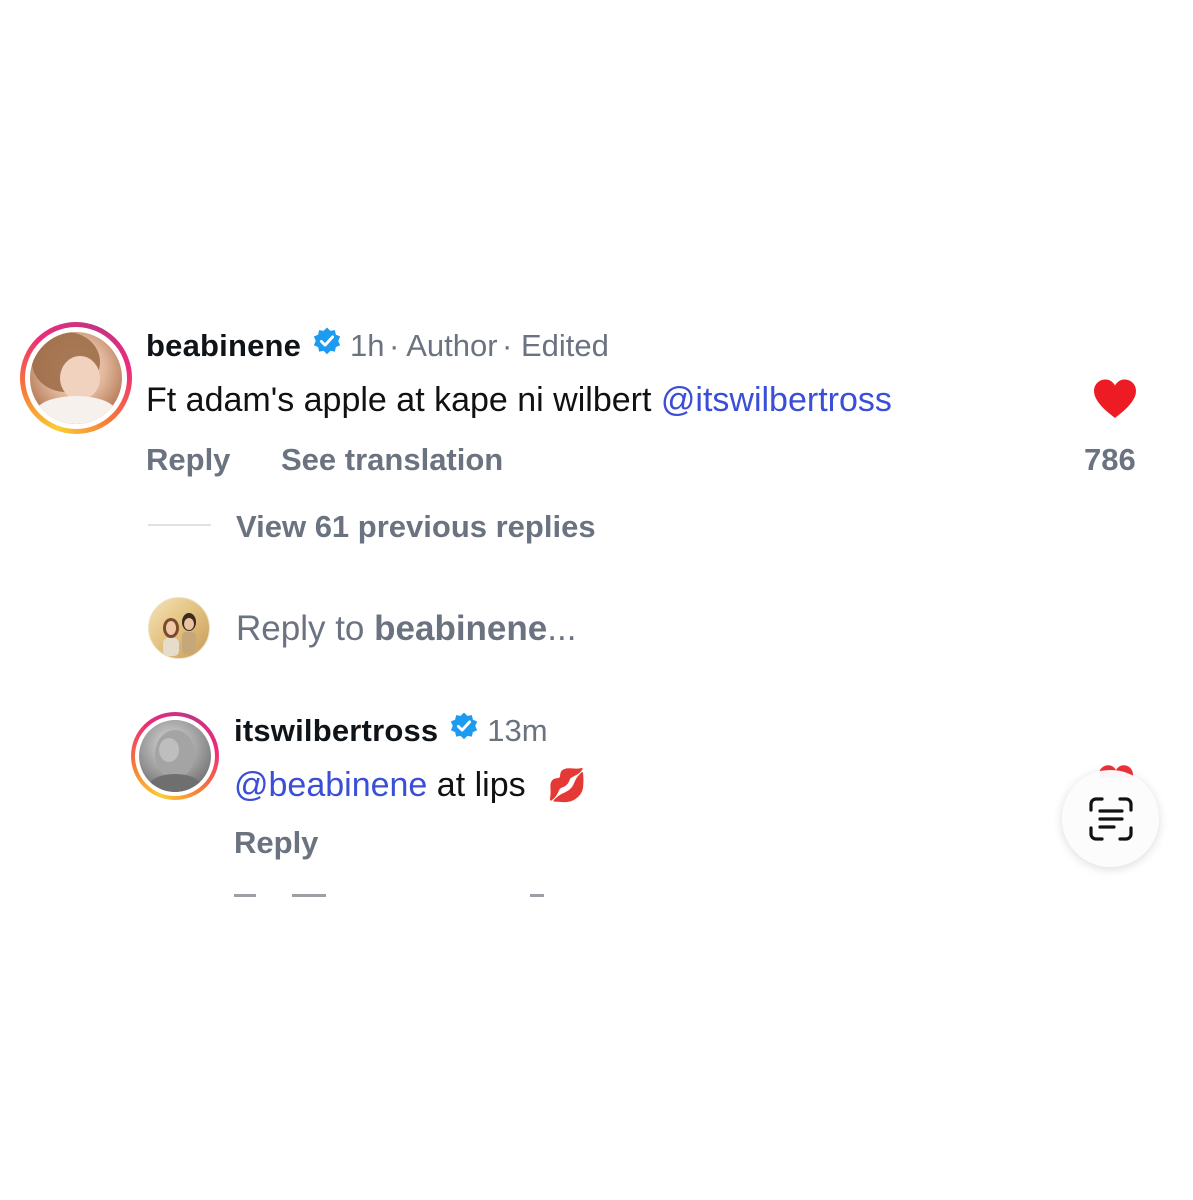  Describe the element at coordinates (461, 628) in the screenshot. I see `reply-input-username: beabinene` at that location.